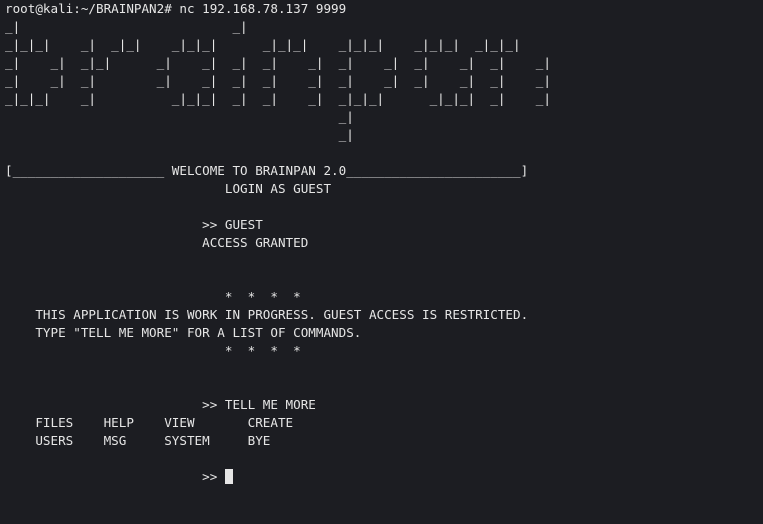 This screenshot has height=524, width=763. I want to click on input-prompt-line: >>, so click(384, 477).